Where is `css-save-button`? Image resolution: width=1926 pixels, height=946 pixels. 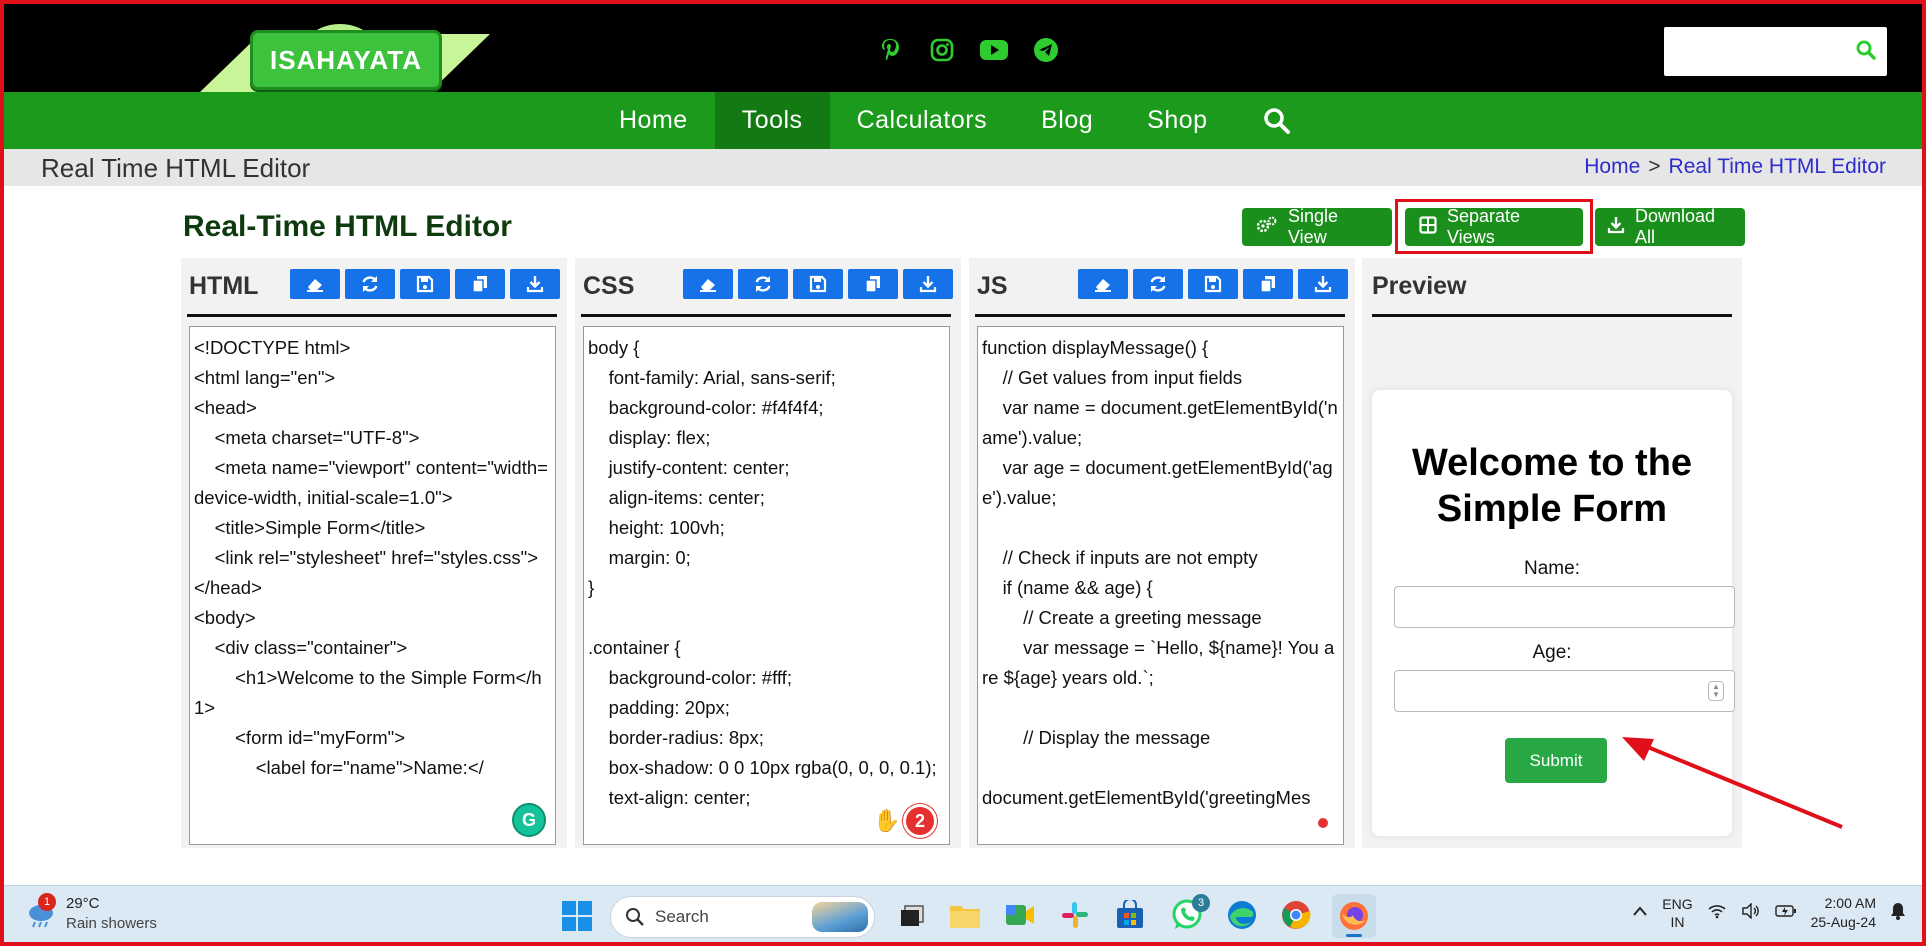 css-save-button is located at coordinates (818, 284).